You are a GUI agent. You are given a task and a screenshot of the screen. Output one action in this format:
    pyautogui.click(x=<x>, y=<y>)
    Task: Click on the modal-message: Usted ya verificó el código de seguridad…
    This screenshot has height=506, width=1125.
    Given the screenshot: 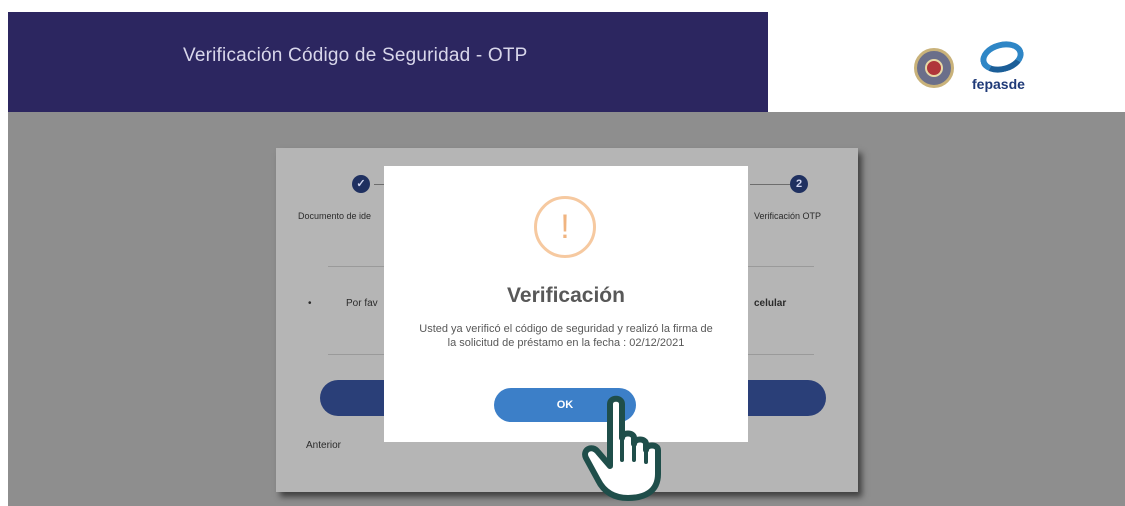 What is the action you would take?
    pyautogui.click(x=566, y=336)
    